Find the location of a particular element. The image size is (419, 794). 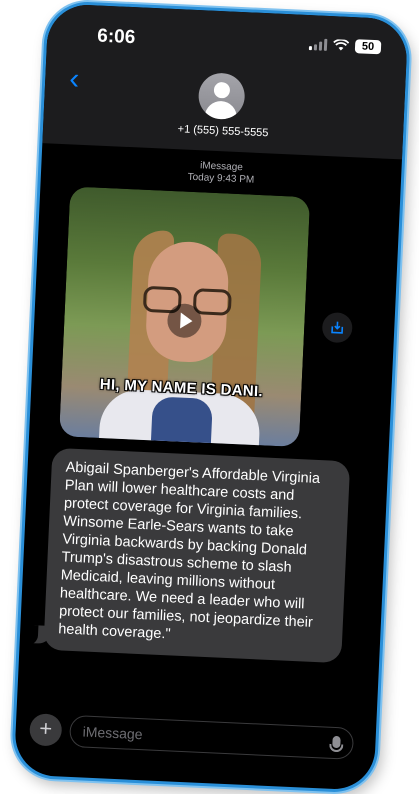

message-input: iMessage is located at coordinates (211, 737).